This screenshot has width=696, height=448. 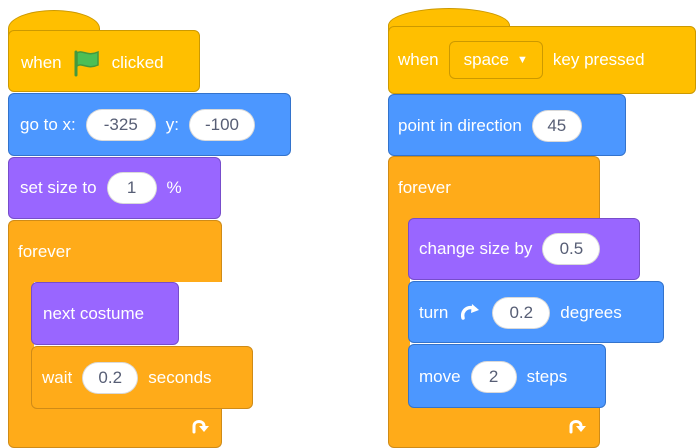 What do you see at coordinates (460, 125) in the screenshot?
I see `point-in-direction-label: point in direction` at bounding box center [460, 125].